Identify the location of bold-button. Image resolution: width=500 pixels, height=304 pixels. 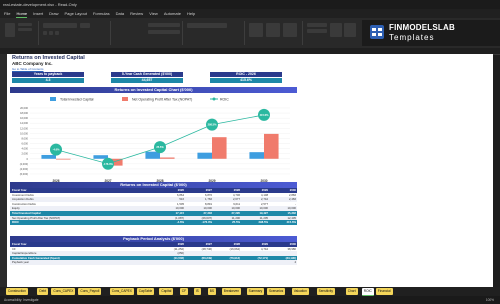
(45, 33).